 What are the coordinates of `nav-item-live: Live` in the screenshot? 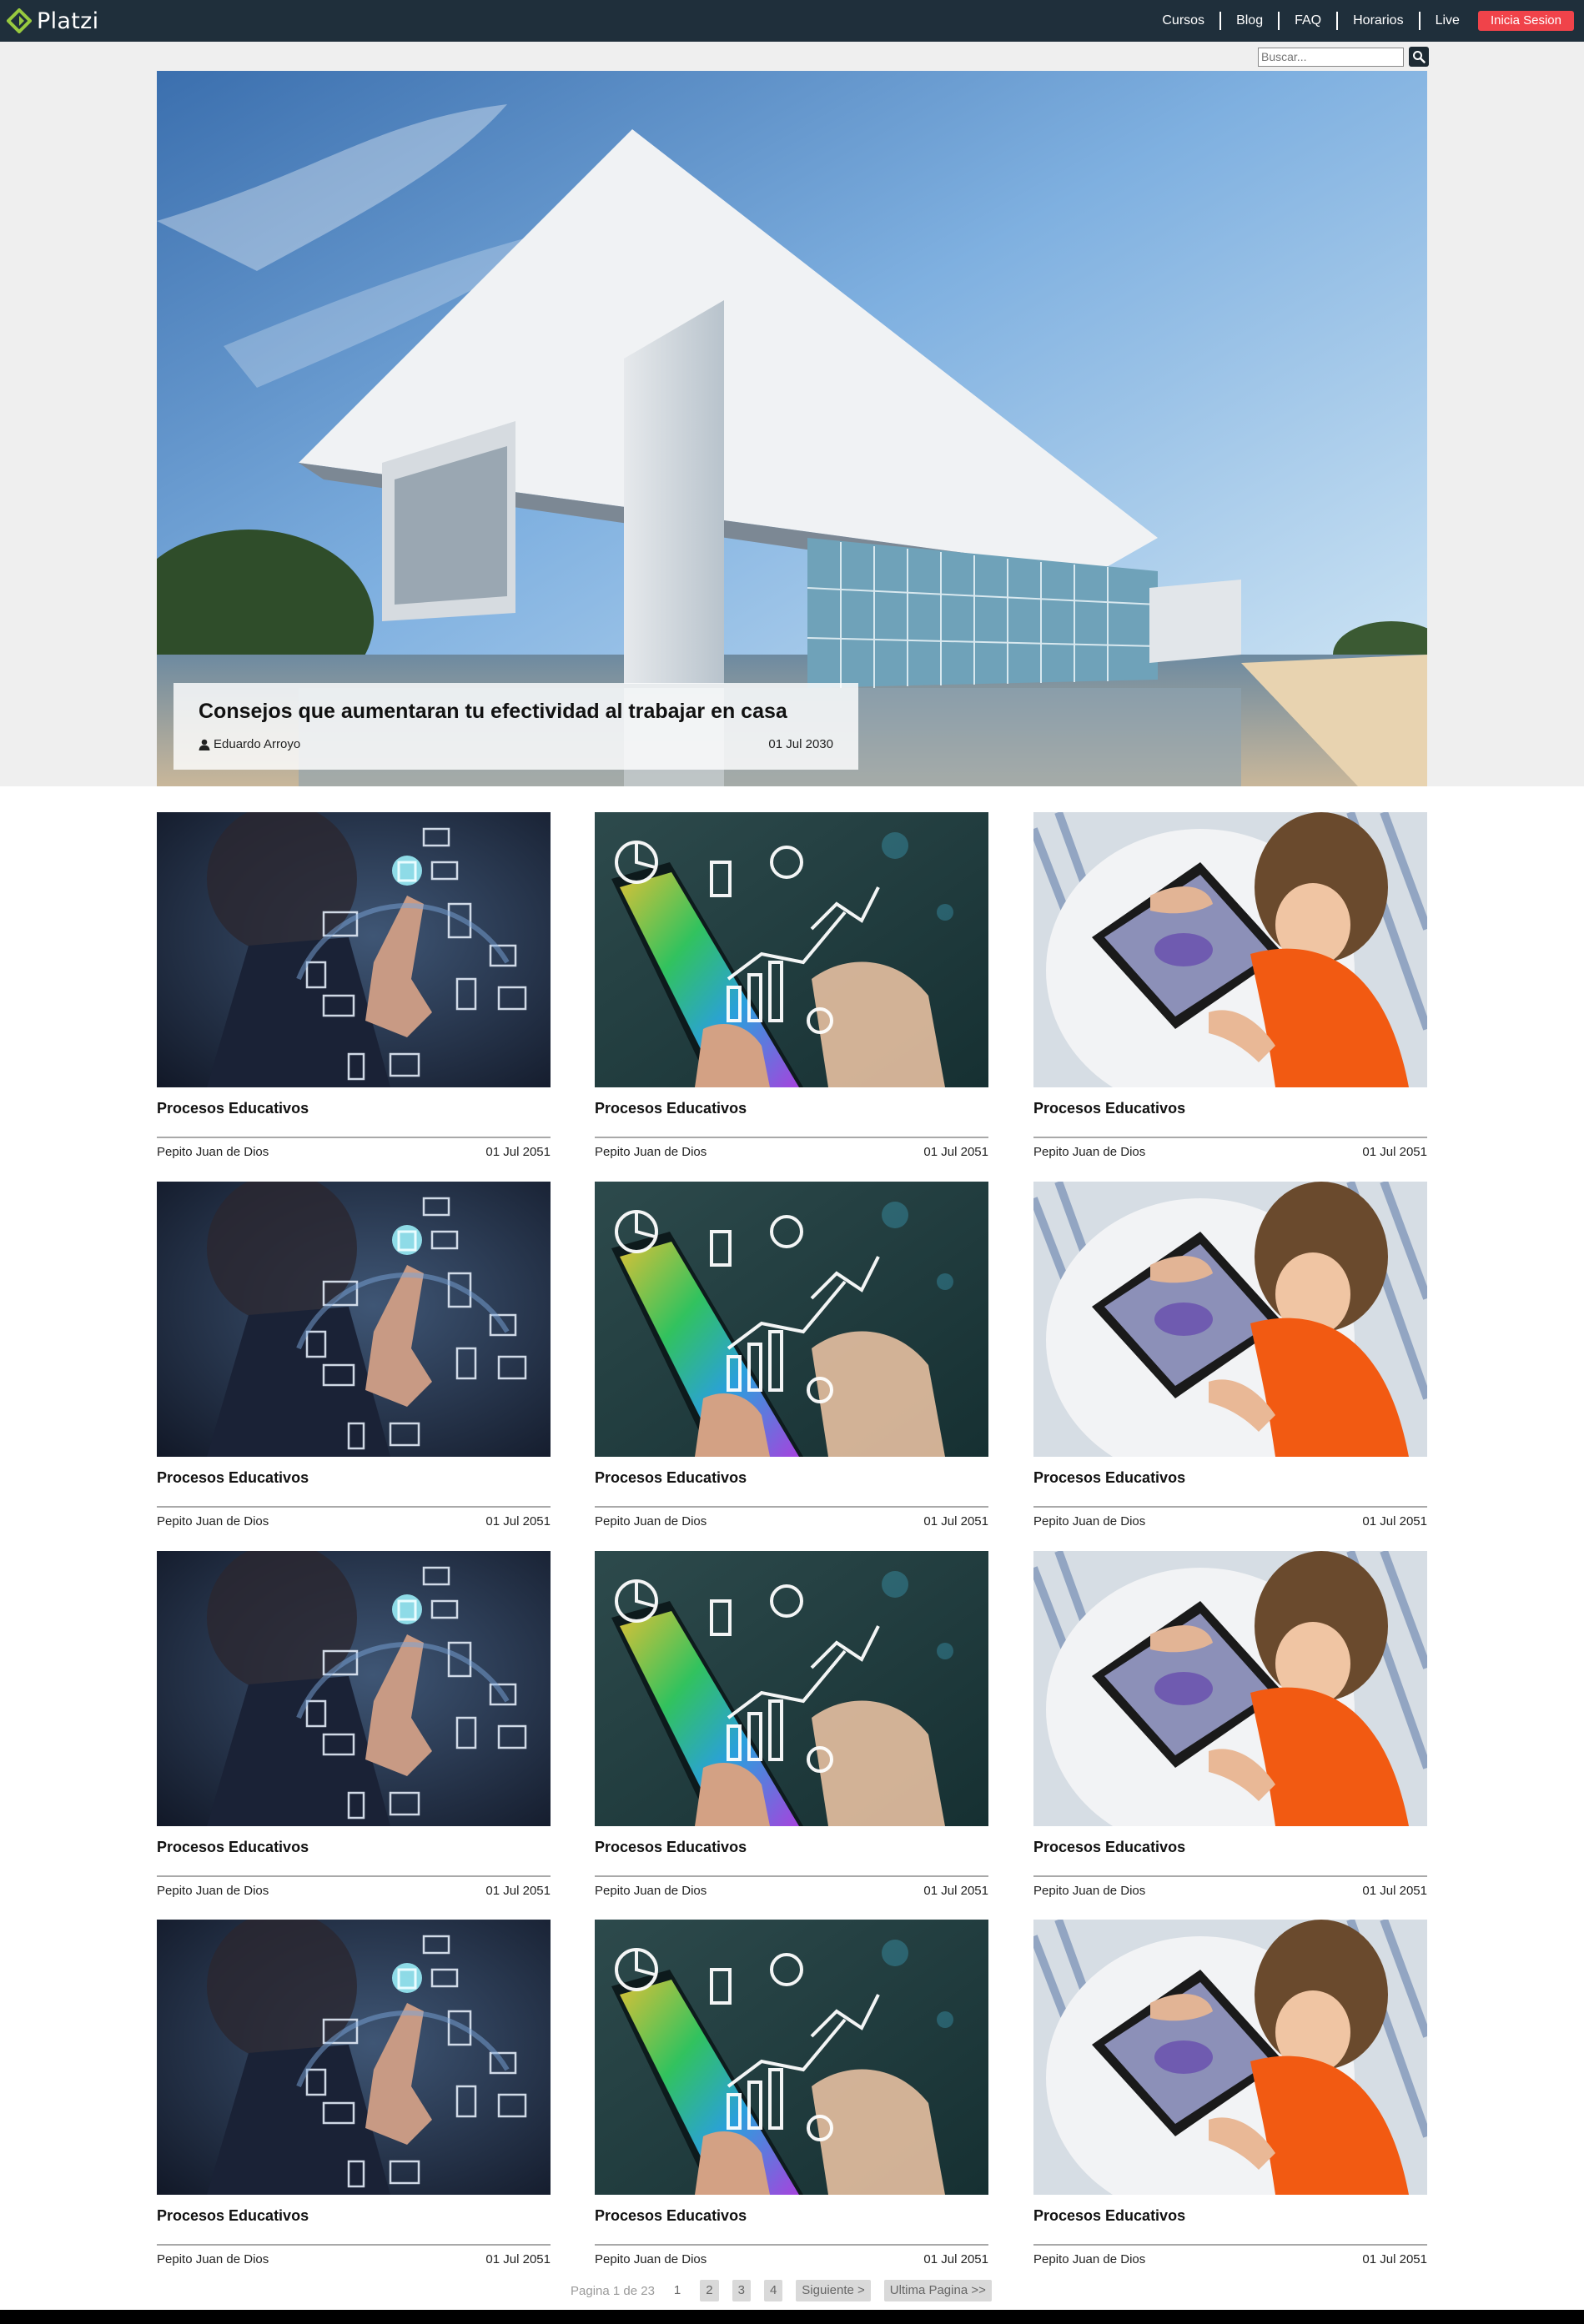 It's located at (1447, 21).